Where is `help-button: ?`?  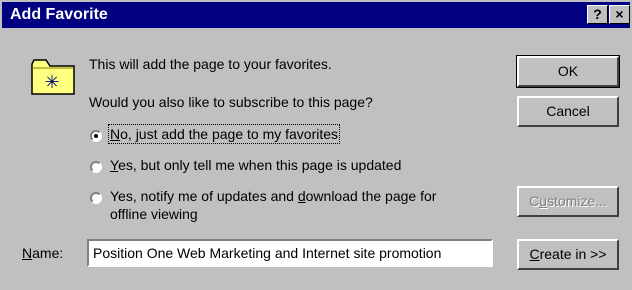 help-button: ? is located at coordinates (597, 14).